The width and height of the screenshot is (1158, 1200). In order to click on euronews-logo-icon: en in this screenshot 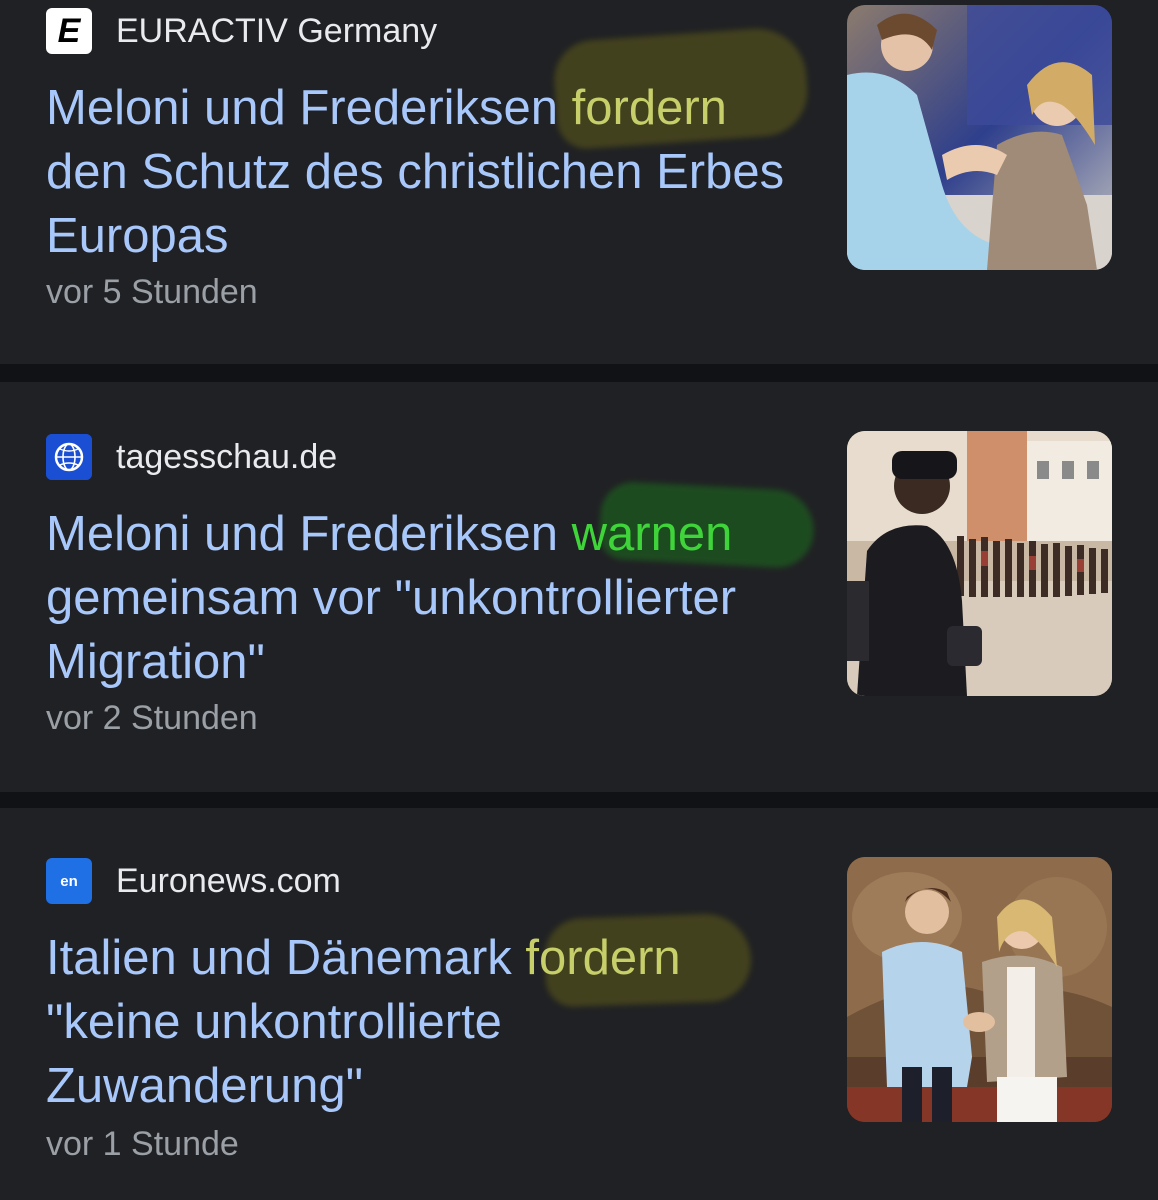, I will do `click(69, 881)`.